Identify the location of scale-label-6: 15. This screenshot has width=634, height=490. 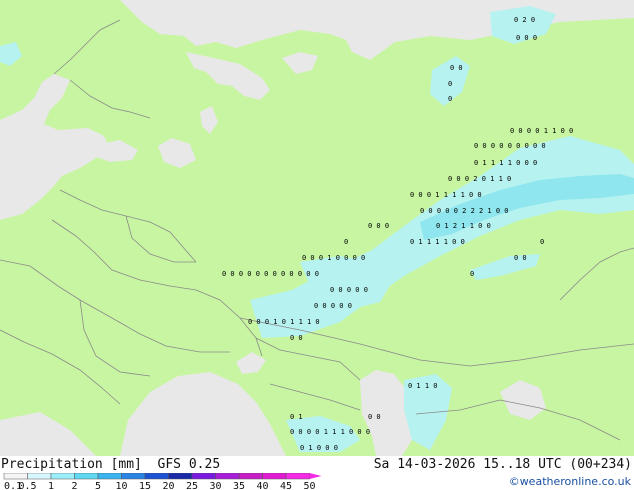
(145, 485).